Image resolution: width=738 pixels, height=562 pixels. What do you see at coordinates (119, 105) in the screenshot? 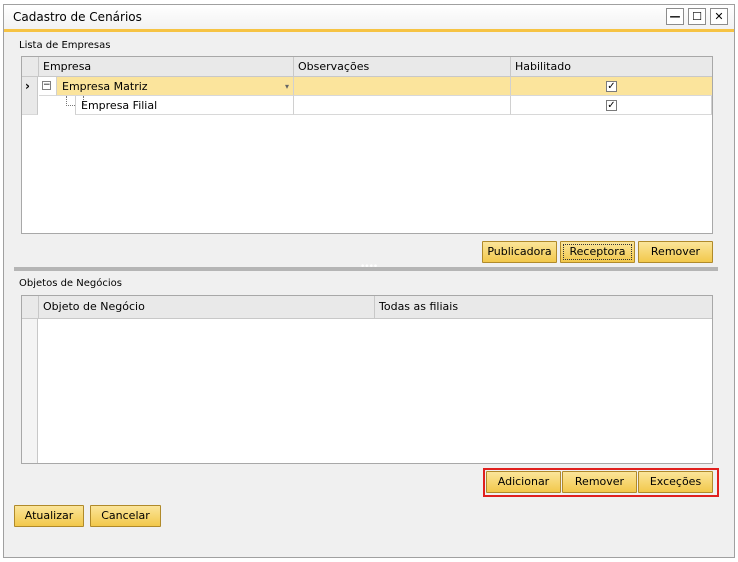
I see `empresa-name: Empresa Filial` at bounding box center [119, 105].